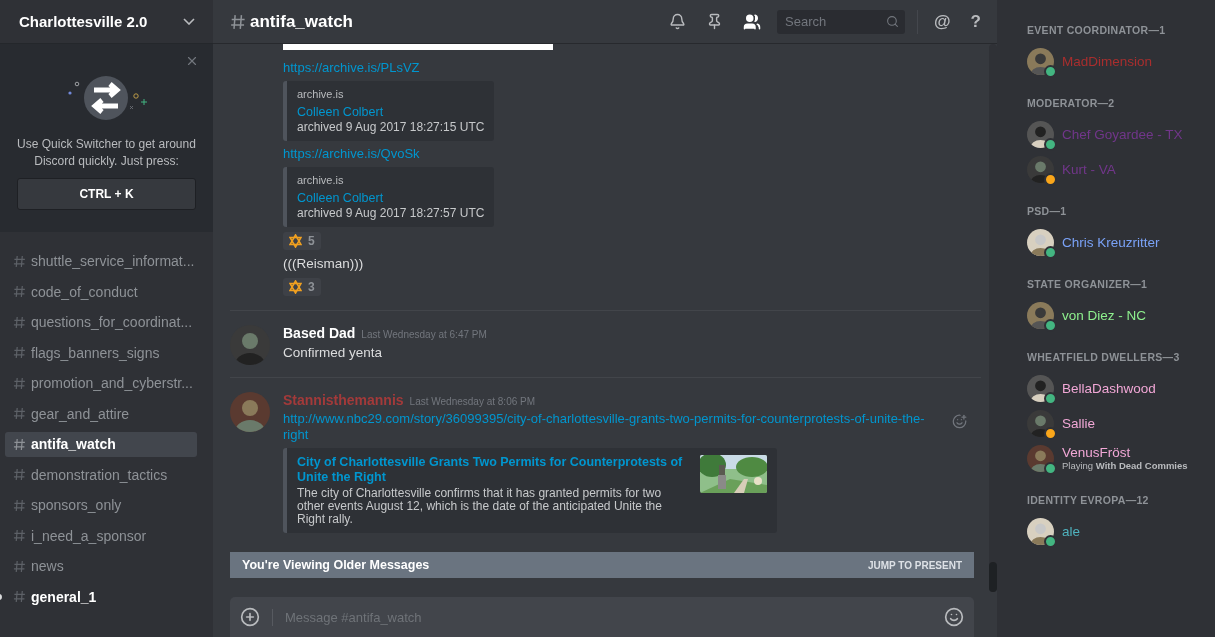 Image resolution: width=1215 pixels, height=637 pixels. What do you see at coordinates (101, 474) in the screenshot?
I see `channel-item: demonstration_tactics` at bounding box center [101, 474].